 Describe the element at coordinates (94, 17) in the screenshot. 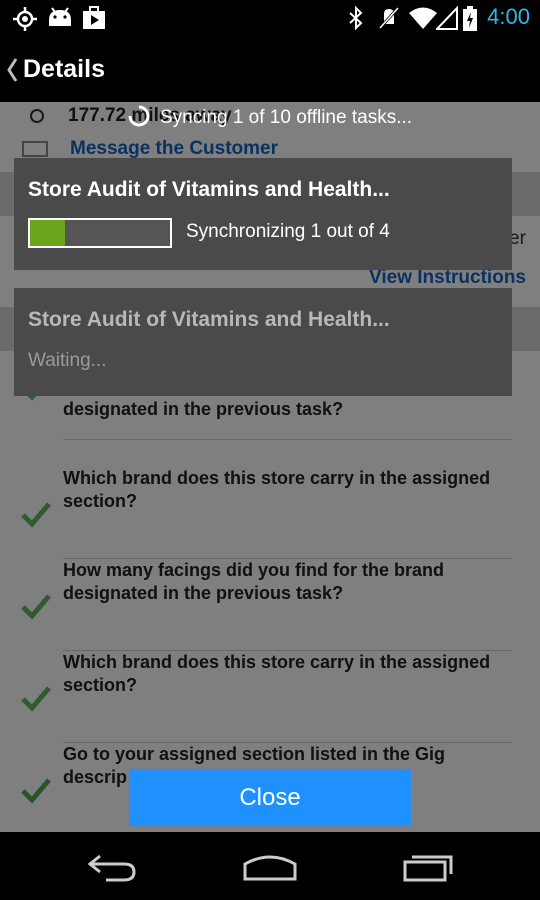

I see `media-icon` at that location.